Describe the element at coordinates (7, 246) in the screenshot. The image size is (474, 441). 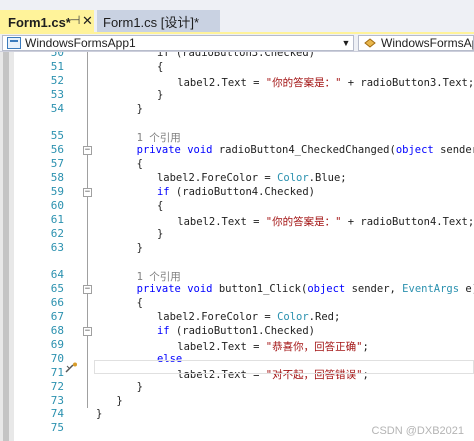
I see `change-tracking-bar` at that location.